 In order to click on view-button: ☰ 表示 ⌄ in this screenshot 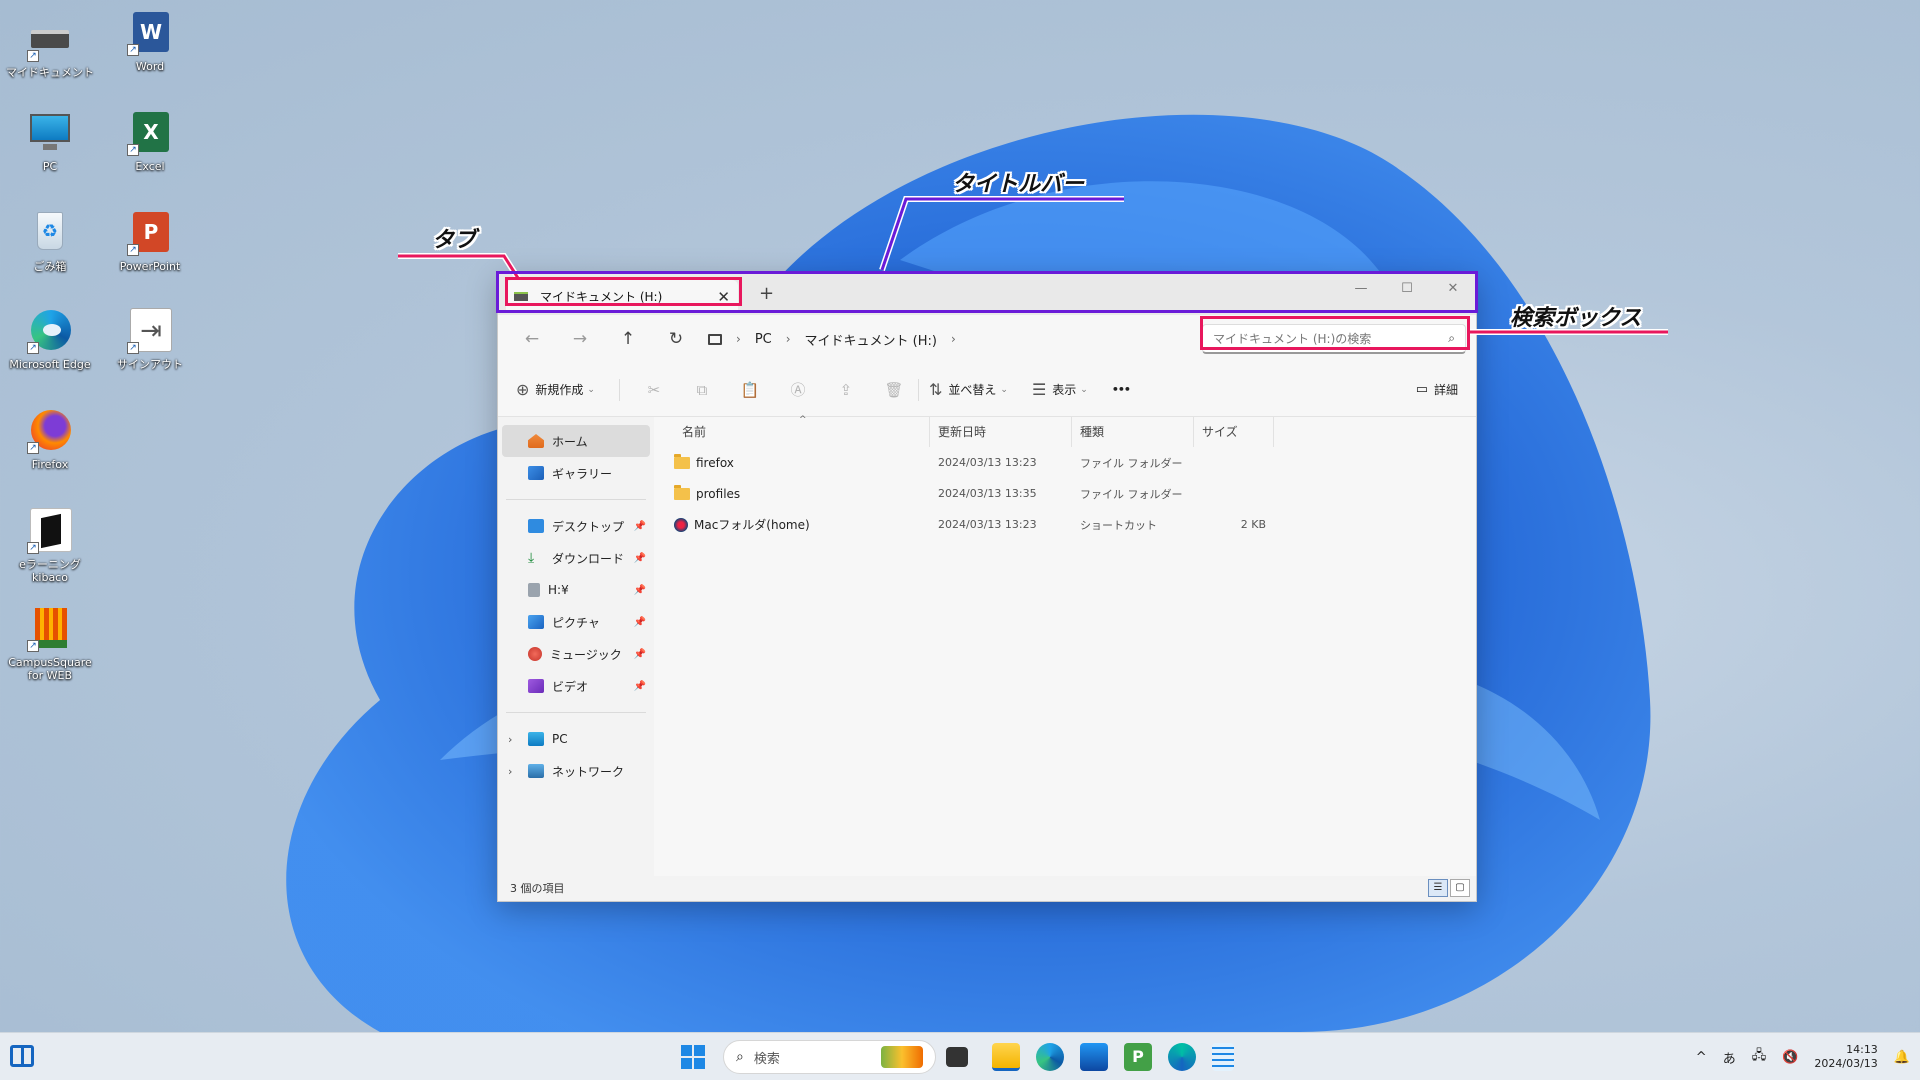, I will do `click(1060, 389)`.